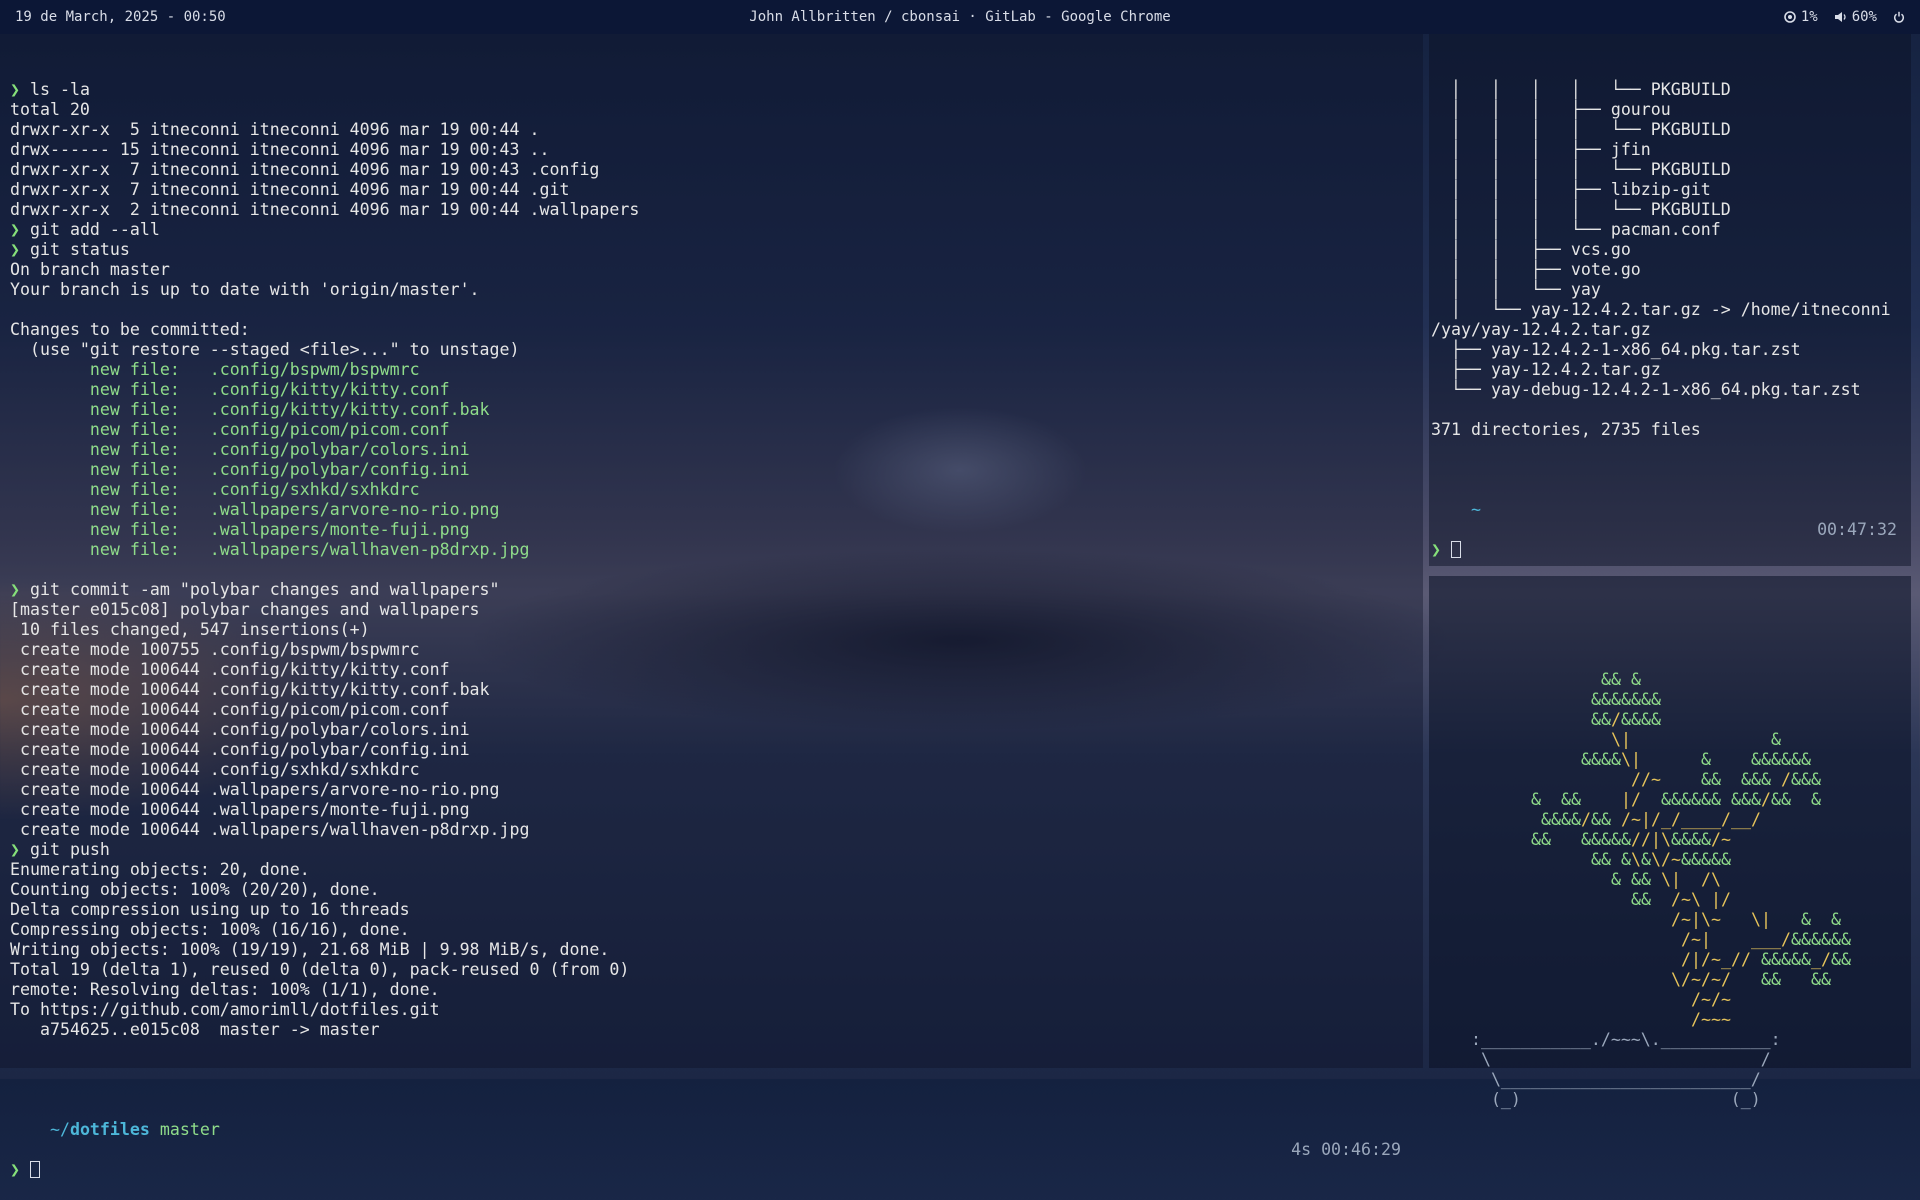 This screenshot has height=1200, width=1920. Describe the element at coordinates (711, 1129) in the screenshot. I see `prompt-line: ~/dotfiles master 4s 00:46:29` at that location.